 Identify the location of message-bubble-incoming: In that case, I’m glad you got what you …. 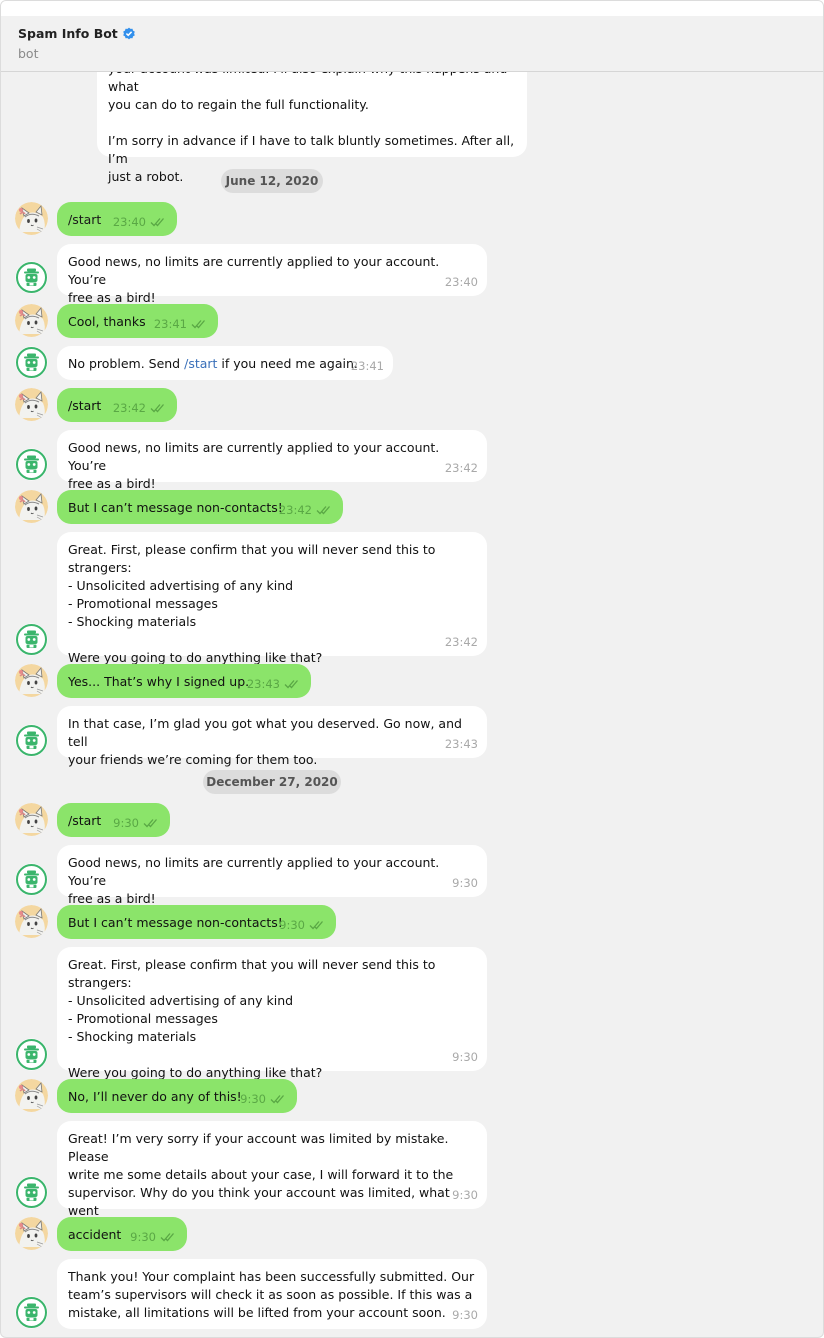
(272, 736).